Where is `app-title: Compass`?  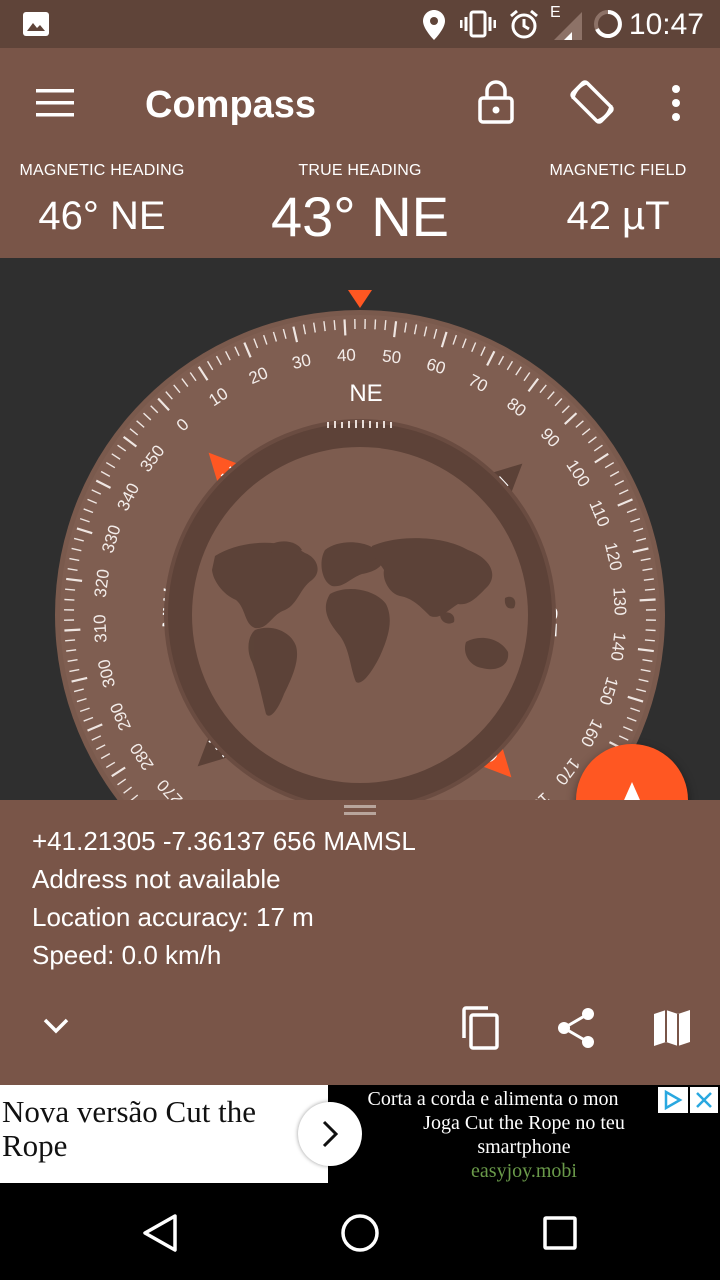
app-title: Compass is located at coordinates (231, 105).